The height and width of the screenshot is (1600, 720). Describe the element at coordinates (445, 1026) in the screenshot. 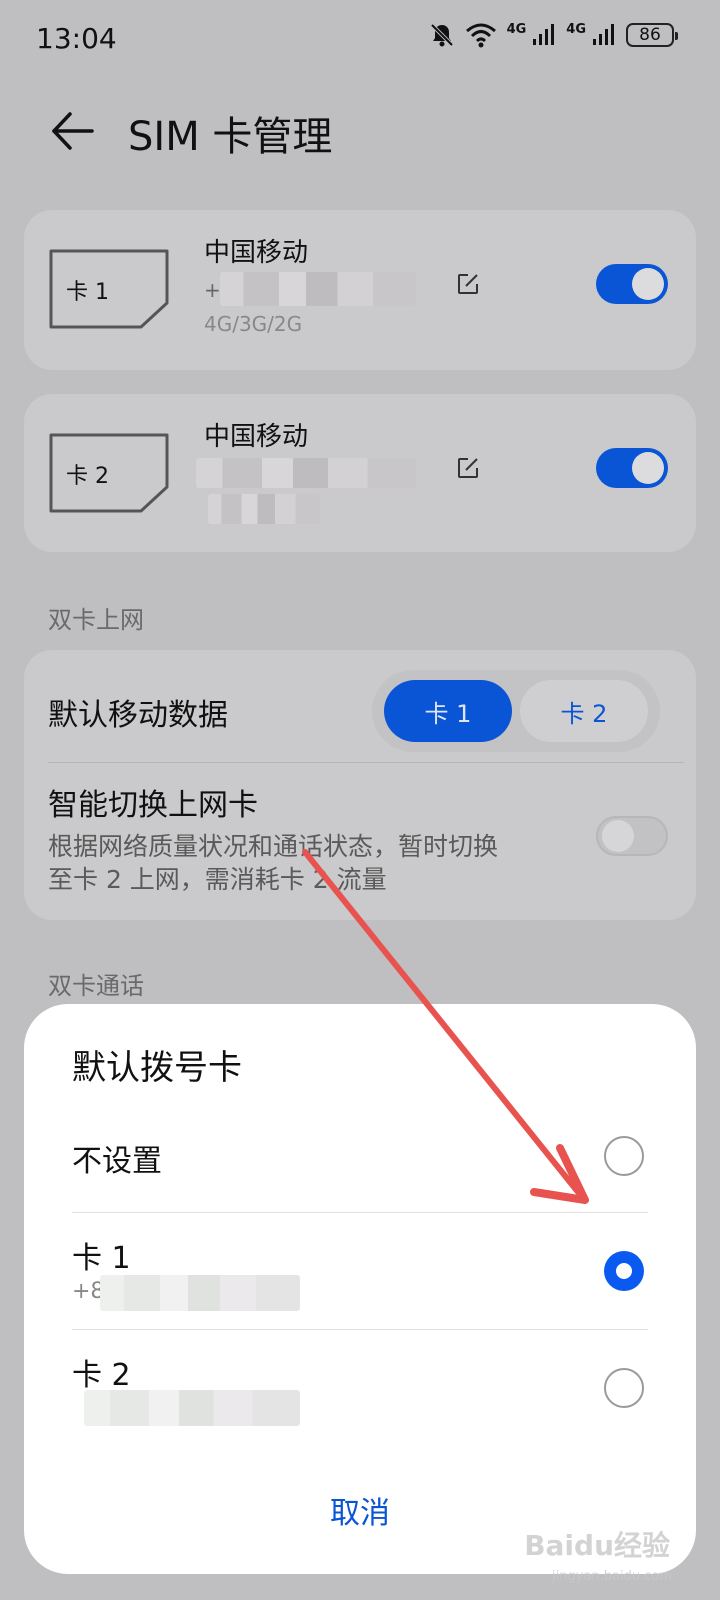

I see `annotation-arrow-icon` at that location.